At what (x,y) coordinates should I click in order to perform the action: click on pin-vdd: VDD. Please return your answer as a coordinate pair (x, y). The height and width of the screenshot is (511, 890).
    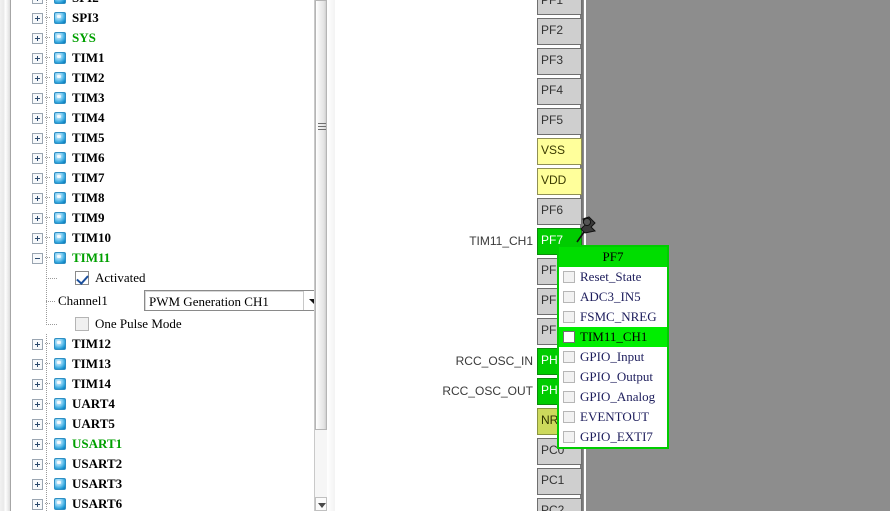
    Looking at the image, I should click on (559, 181).